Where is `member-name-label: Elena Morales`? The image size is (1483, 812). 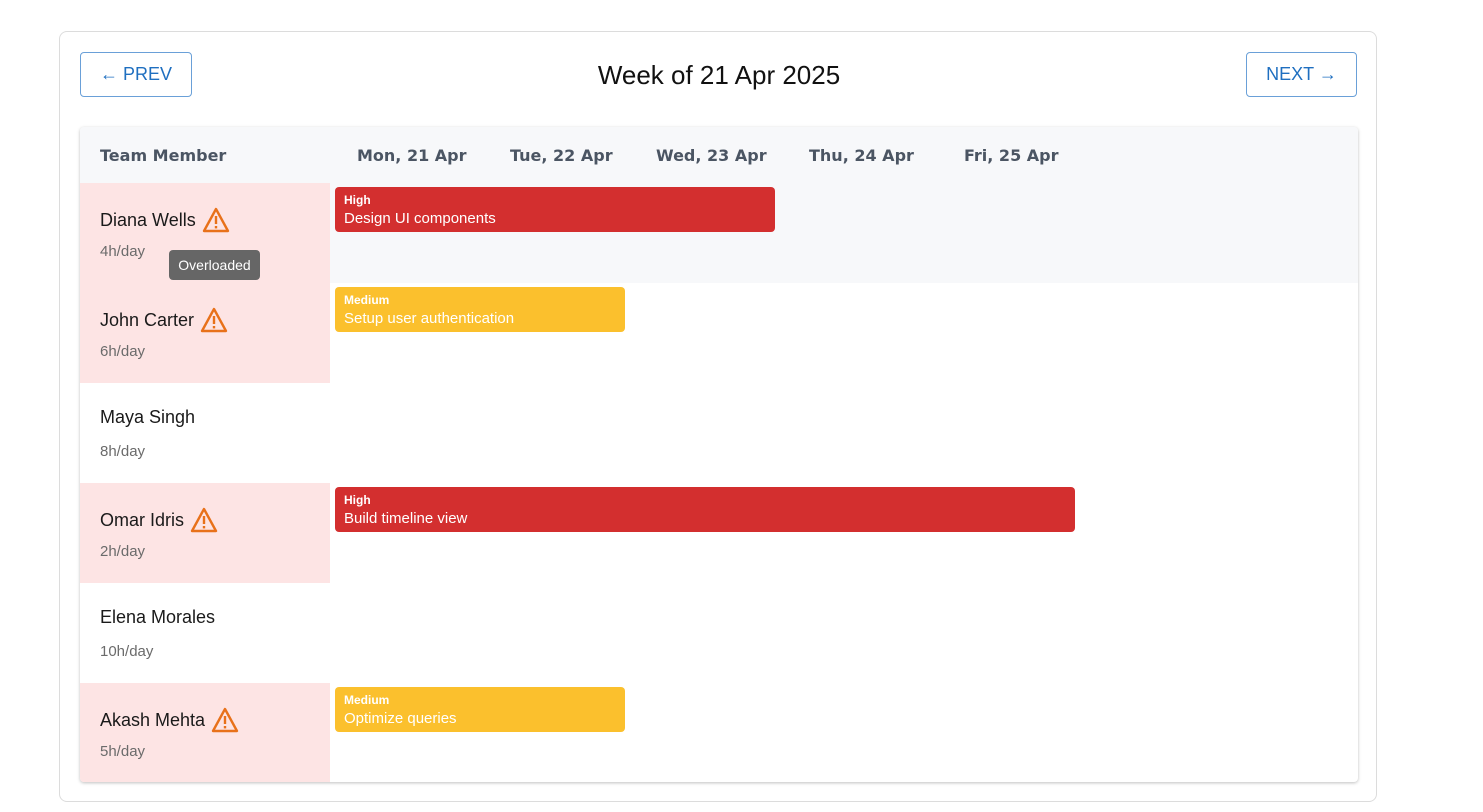 member-name-label: Elena Morales is located at coordinates (158, 617).